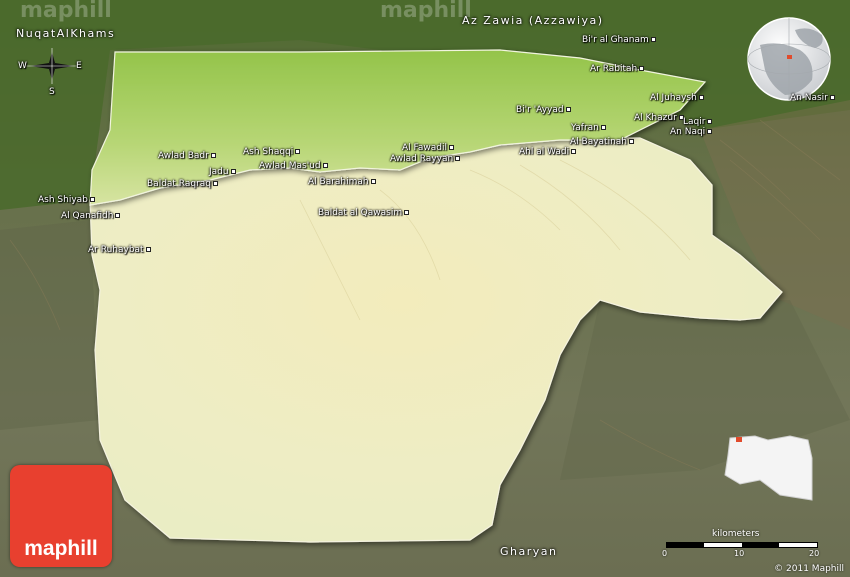 Image resolution: width=850 pixels, height=577 pixels. What do you see at coordinates (529, 551) in the screenshot?
I see `region-label-south: Gharyan` at bounding box center [529, 551].